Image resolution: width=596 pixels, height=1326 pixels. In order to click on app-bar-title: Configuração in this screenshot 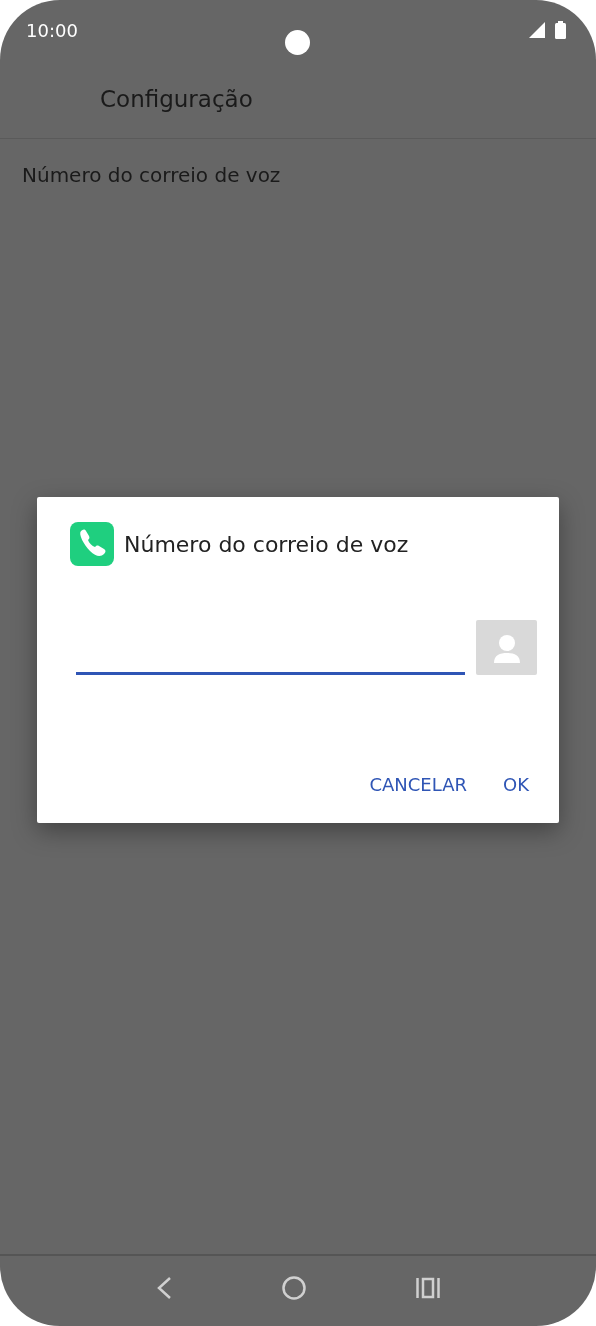, I will do `click(176, 99)`.